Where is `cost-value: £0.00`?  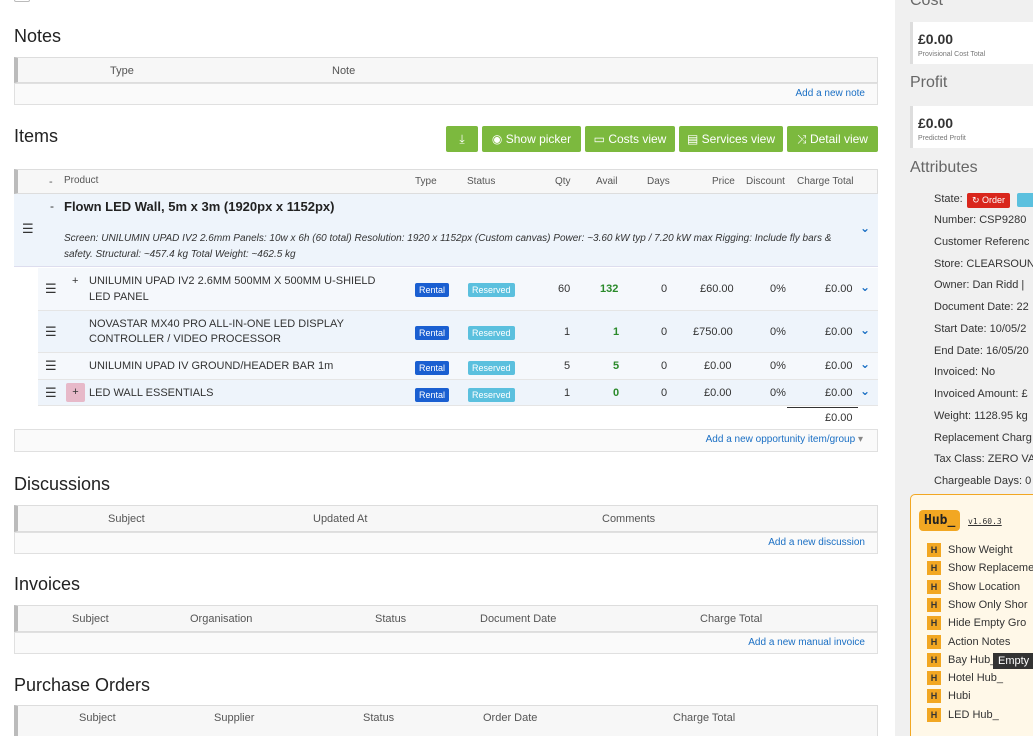 cost-value: £0.00 is located at coordinates (936, 39).